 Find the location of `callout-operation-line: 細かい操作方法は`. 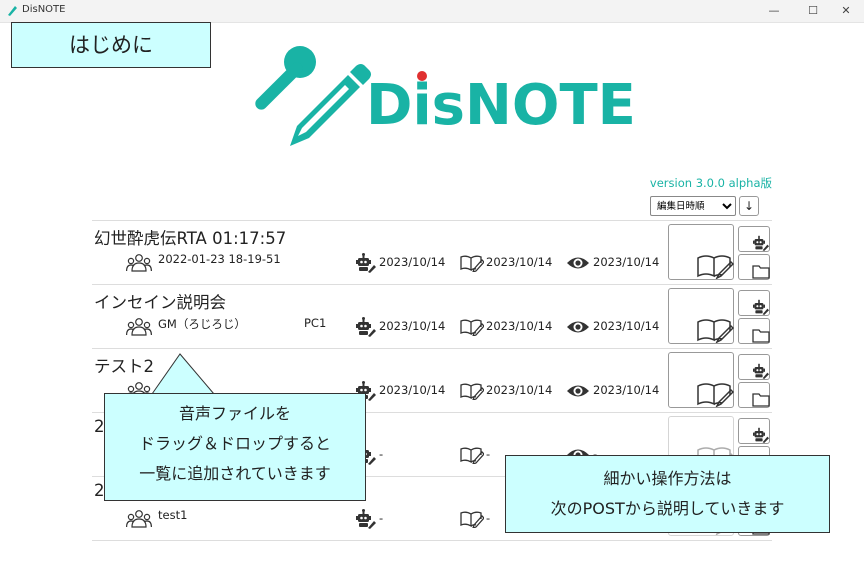

callout-operation-line: 細かい操作方法は is located at coordinates (667, 478).